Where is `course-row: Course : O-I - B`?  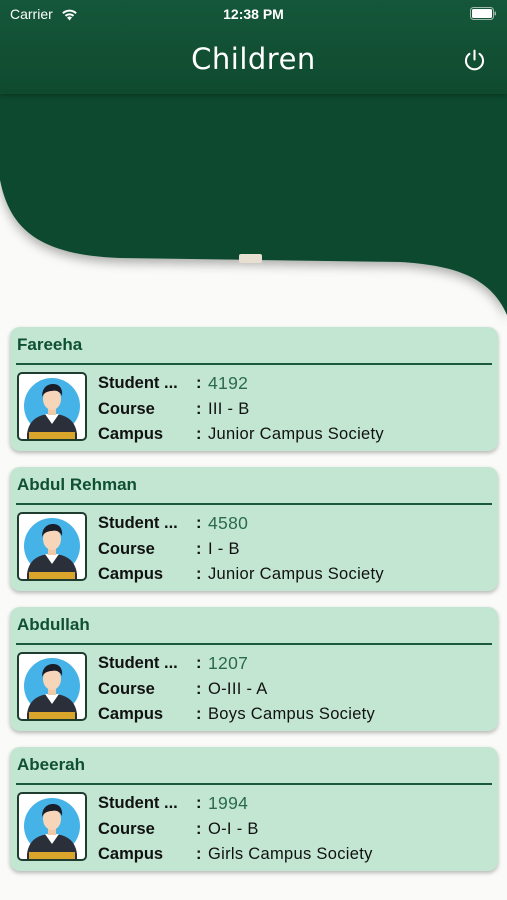
course-row: Course : O-I - B is located at coordinates (293, 830).